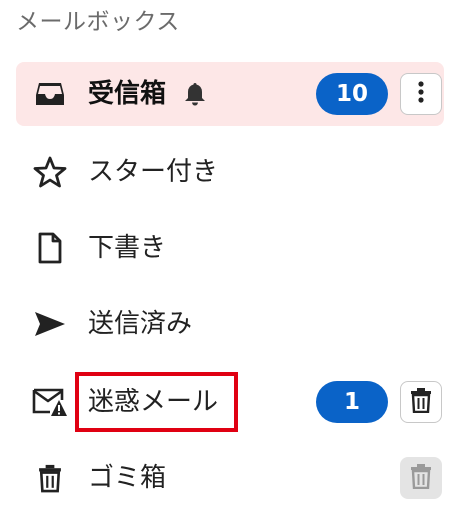 Image resolution: width=454 pixels, height=524 pixels. I want to click on highlight-box, so click(156, 402).